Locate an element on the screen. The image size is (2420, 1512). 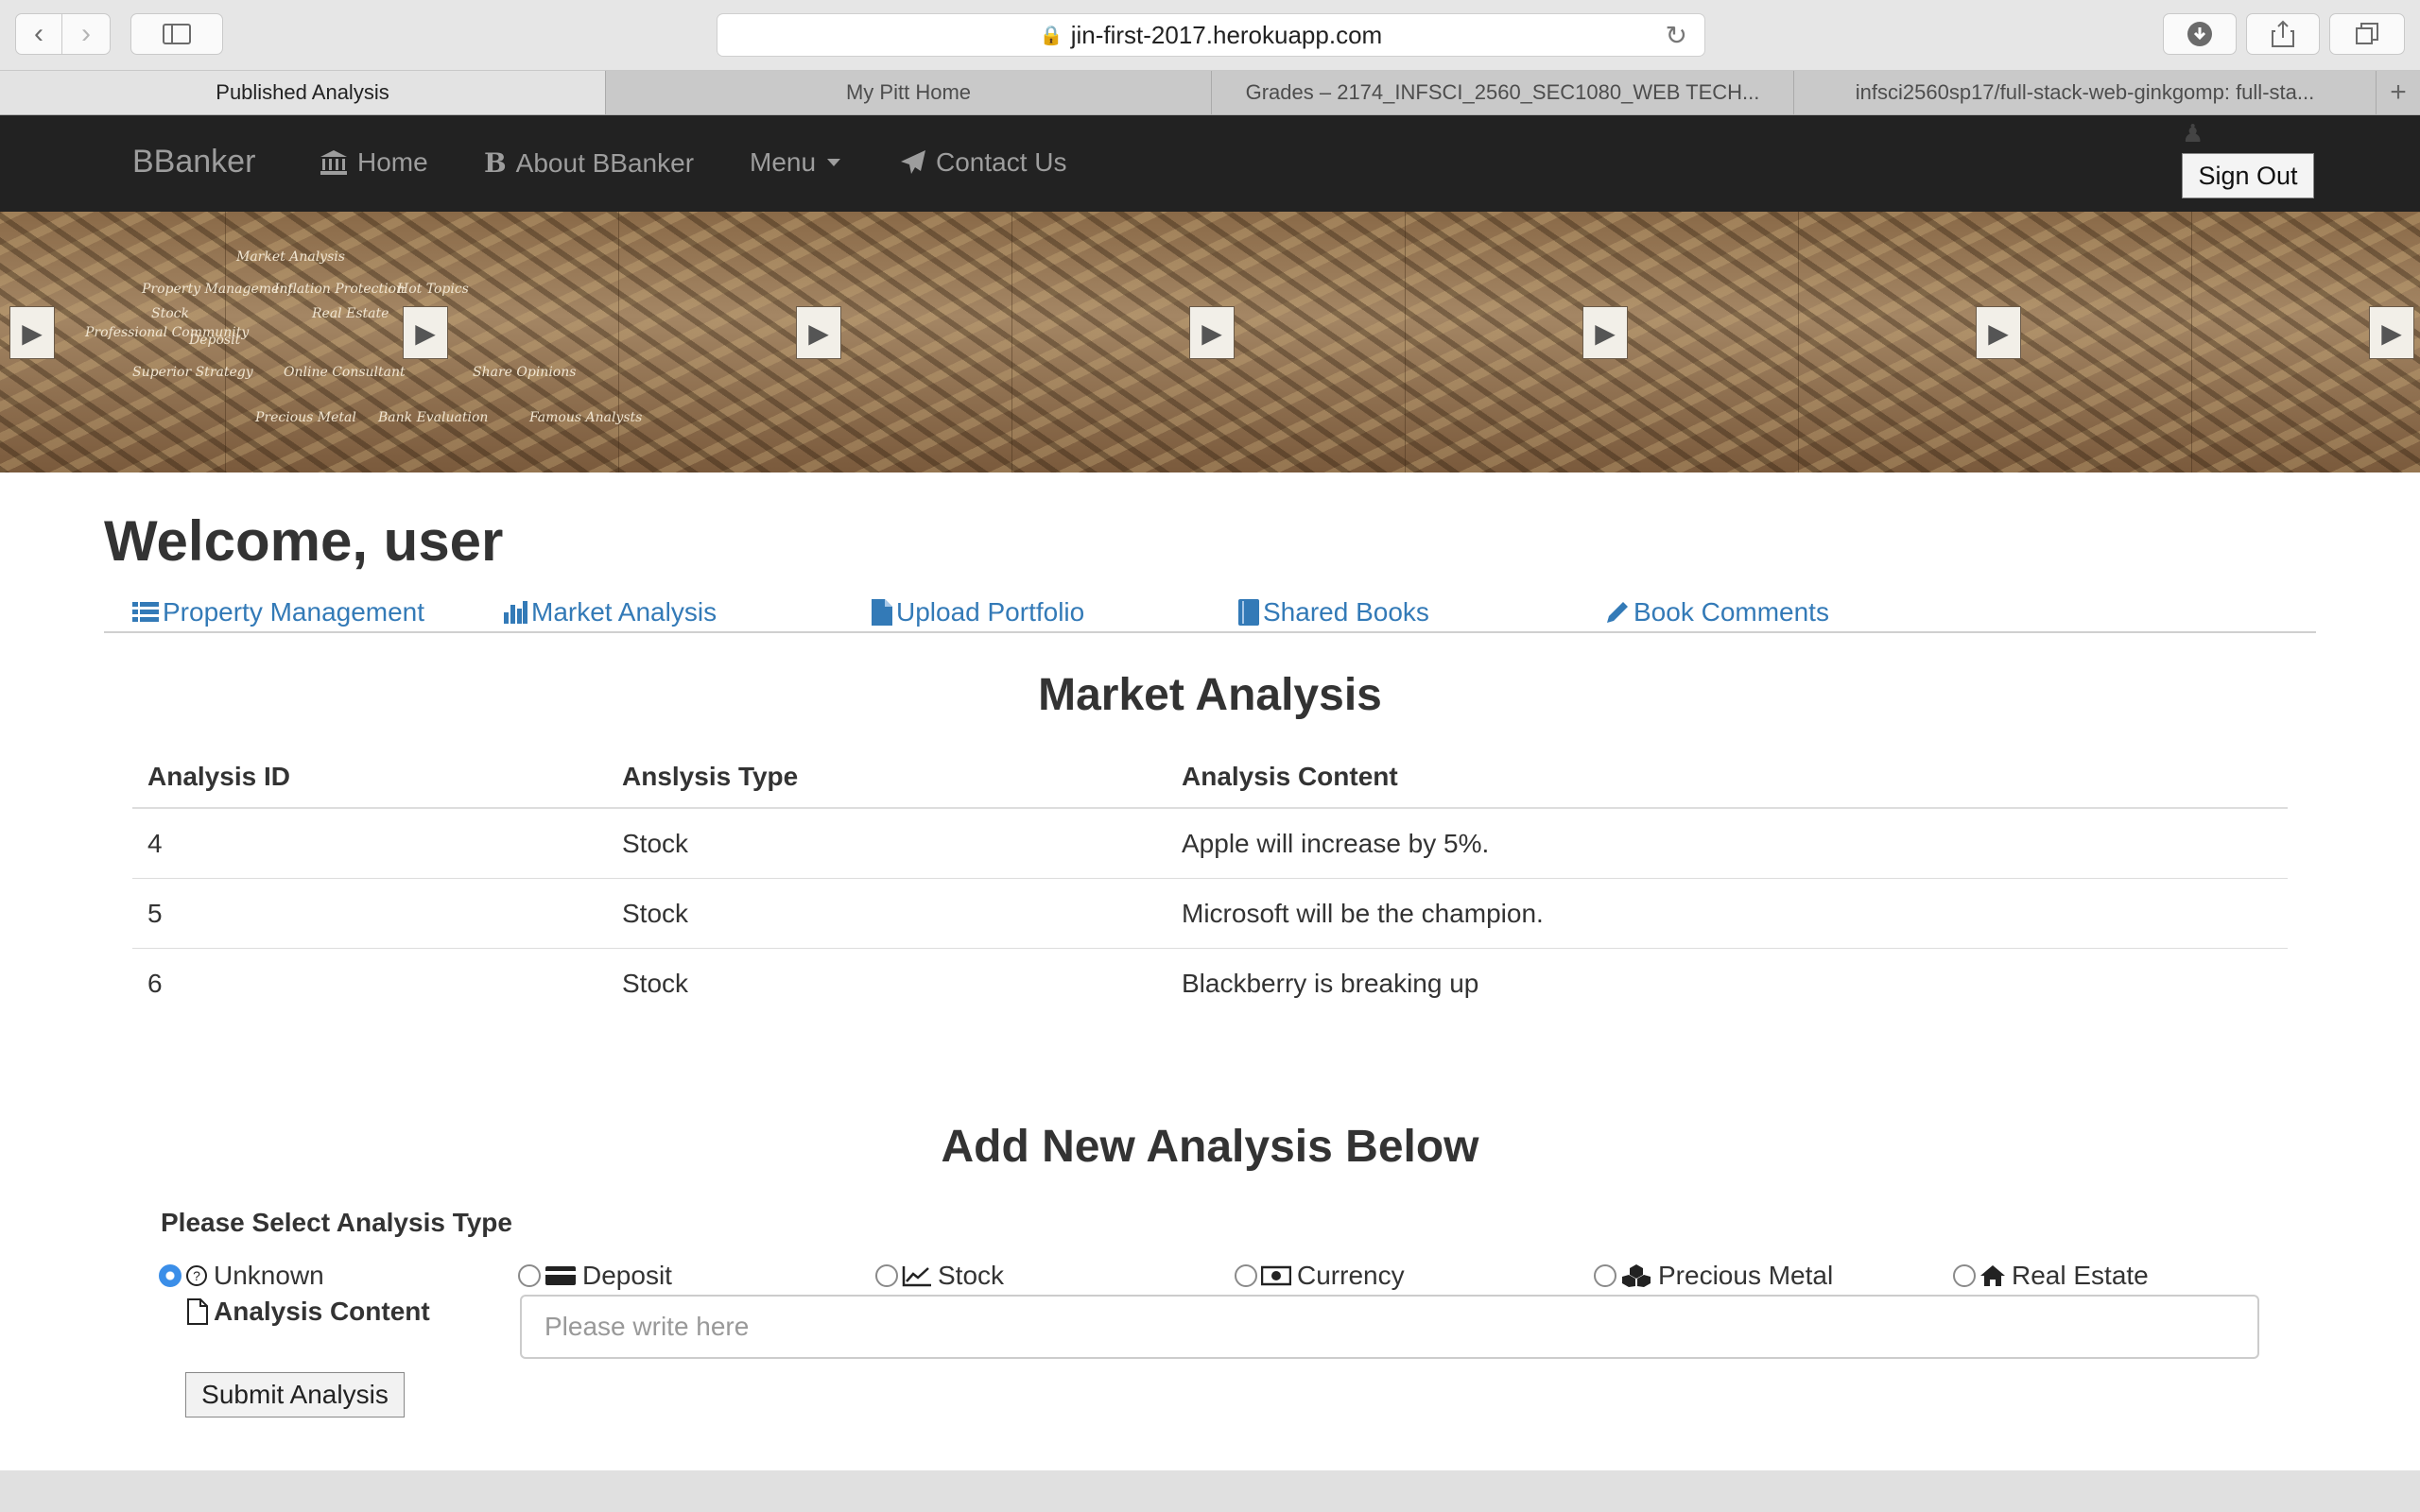
radio-unknown: ? Unknown is located at coordinates (242, 1276).